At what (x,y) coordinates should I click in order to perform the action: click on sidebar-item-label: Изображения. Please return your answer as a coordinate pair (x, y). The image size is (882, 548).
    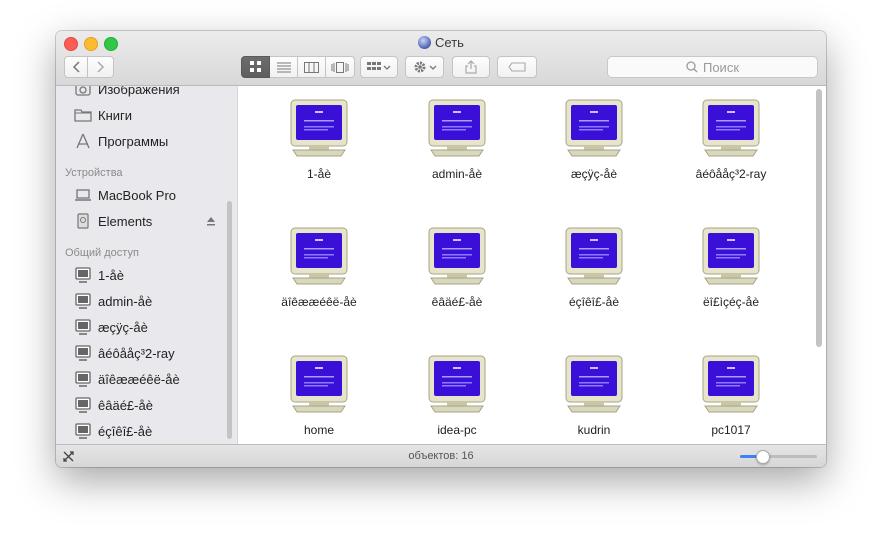
    Looking at the image, I should click on (139, 91).